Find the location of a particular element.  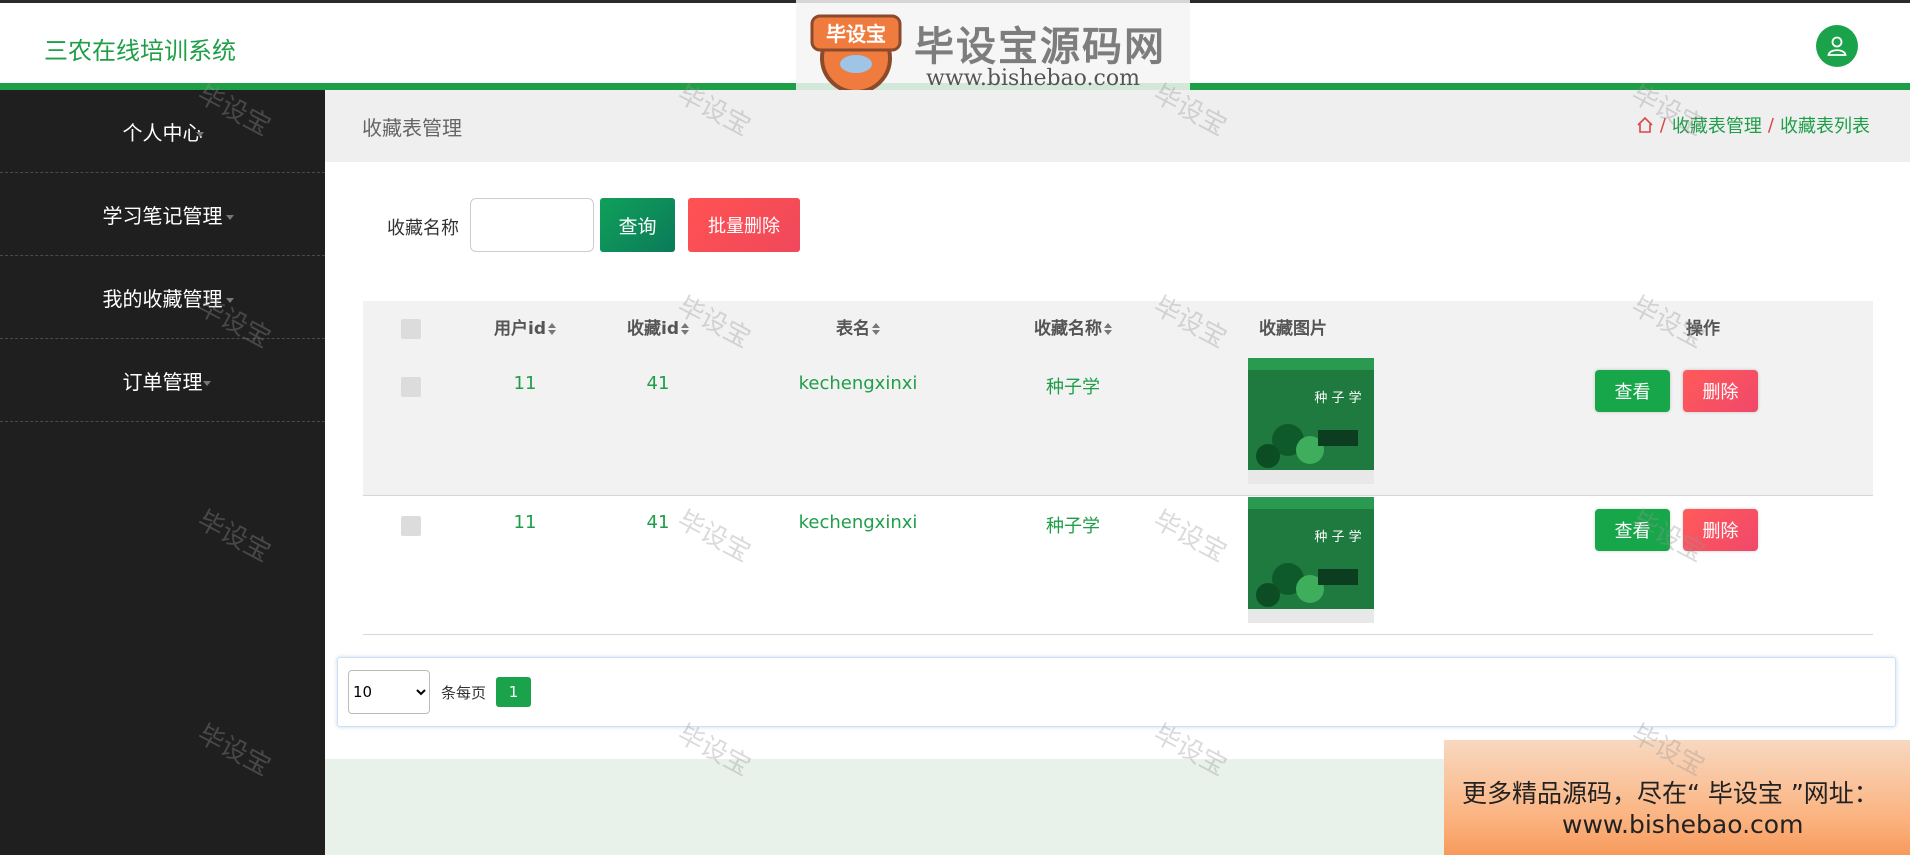

sidebar-item-my-favorites: 我的收藏管理 is located at coordinates (162, 297).